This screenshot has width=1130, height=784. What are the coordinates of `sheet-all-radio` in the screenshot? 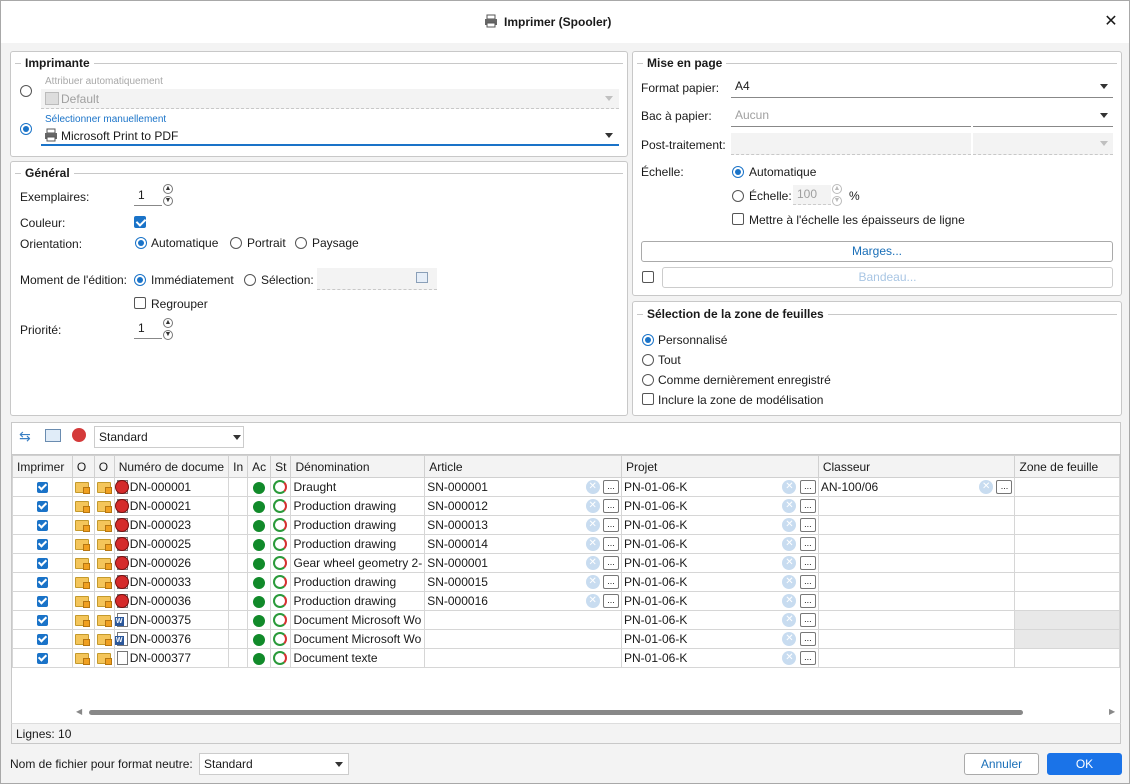 It's located at (648, 360).